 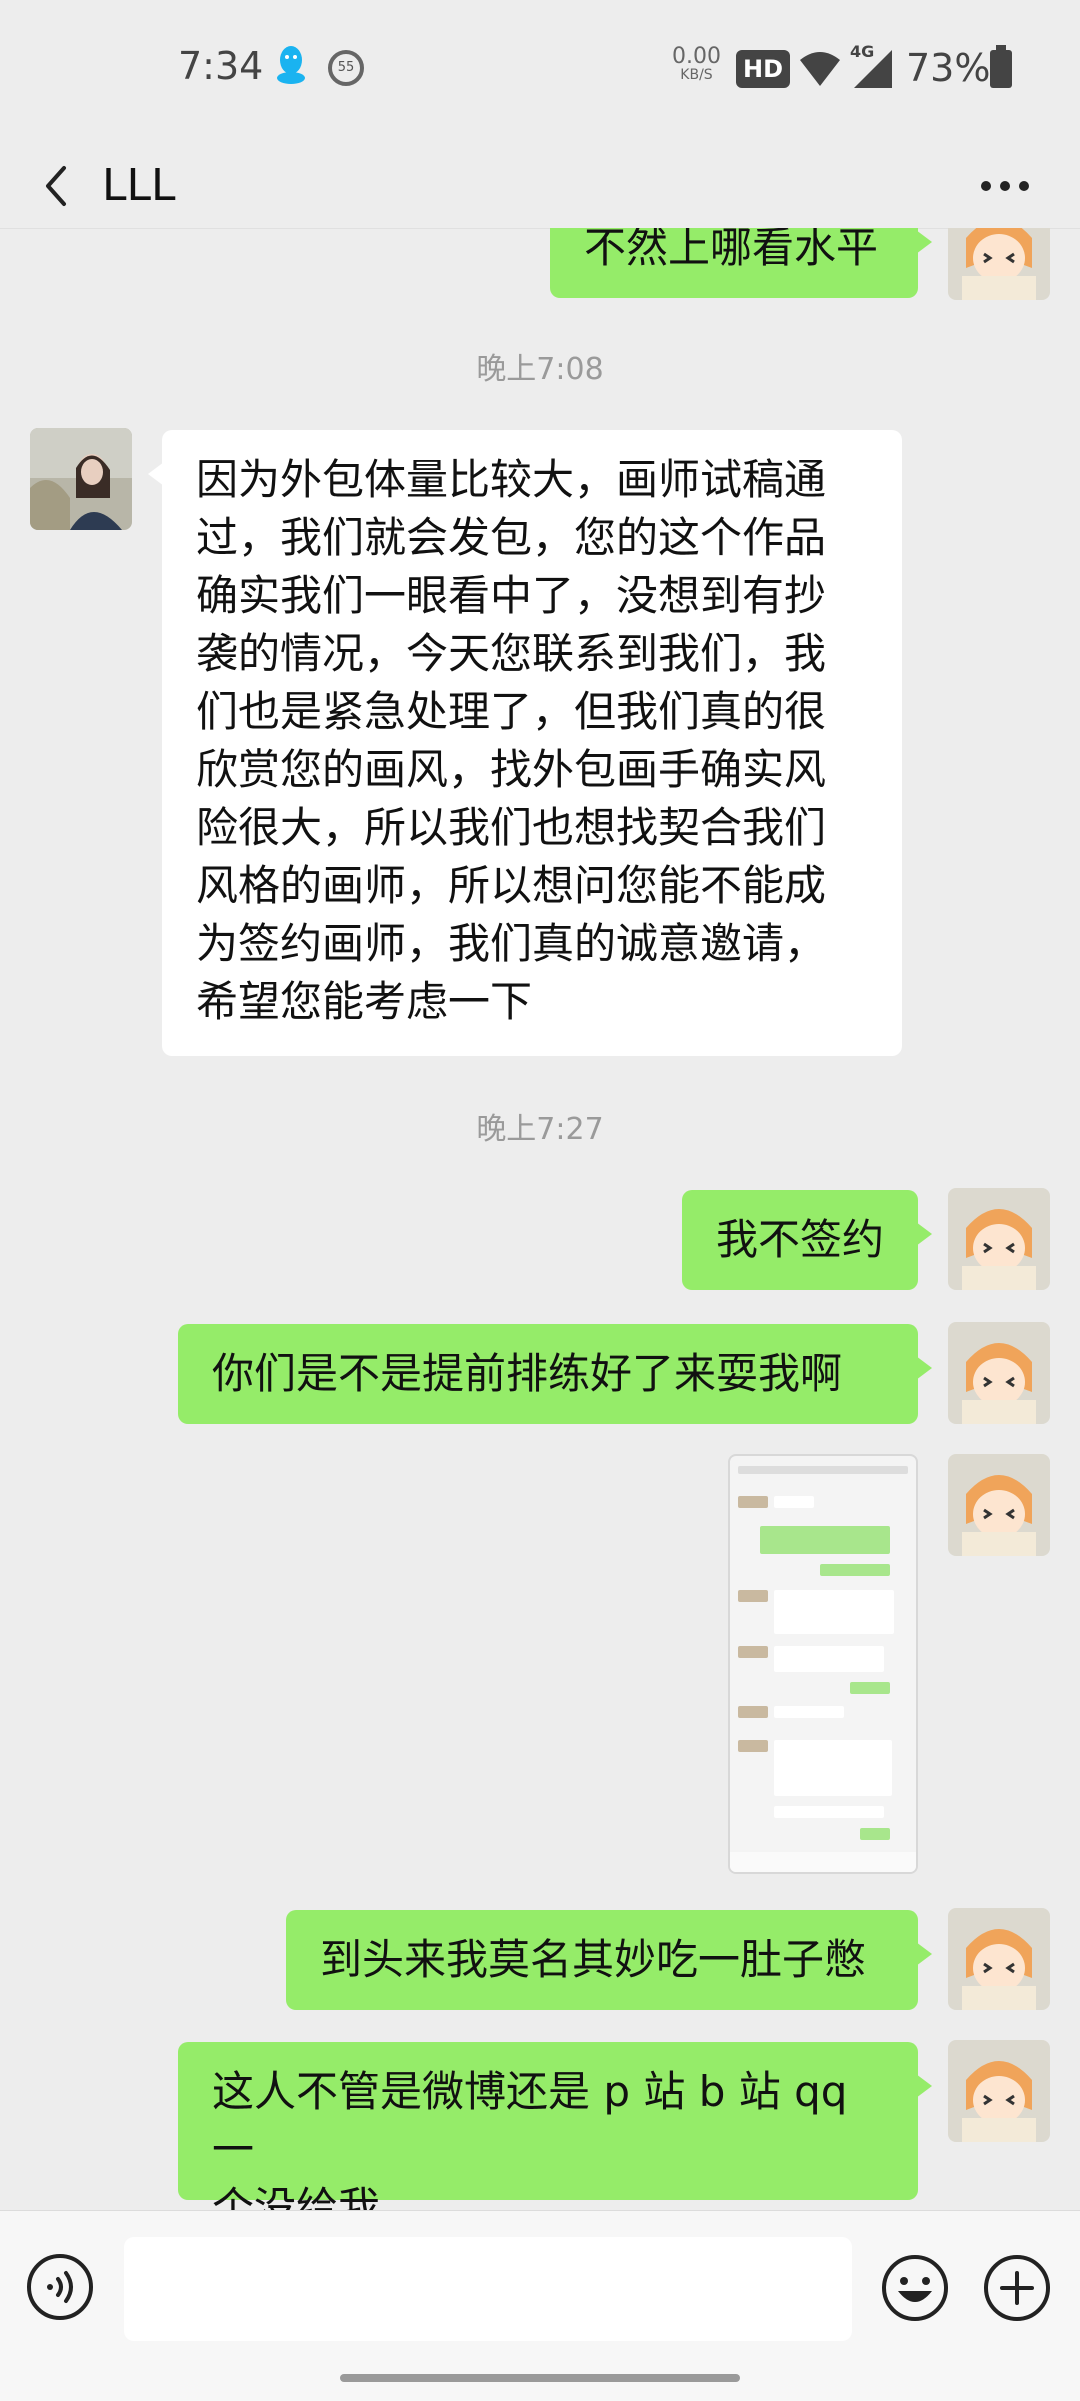 I want to click on input-bar, so click(x=540, y=2305).